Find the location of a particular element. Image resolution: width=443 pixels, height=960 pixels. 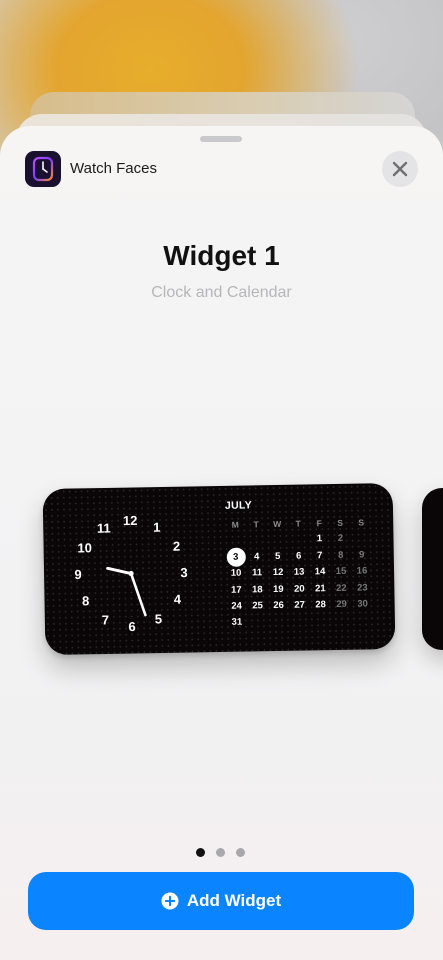

clock-number: 11 is located at coordinates (104, 527).